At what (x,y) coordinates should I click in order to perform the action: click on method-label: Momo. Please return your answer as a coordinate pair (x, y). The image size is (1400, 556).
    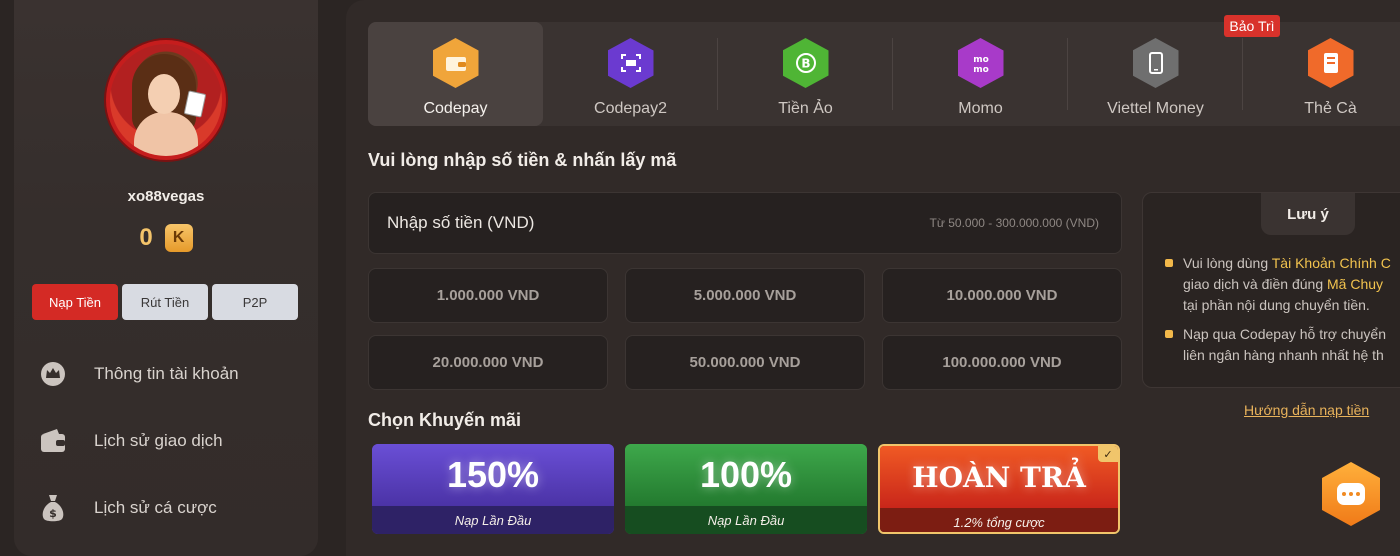
    Looking at the image, I should click on (980, 108).